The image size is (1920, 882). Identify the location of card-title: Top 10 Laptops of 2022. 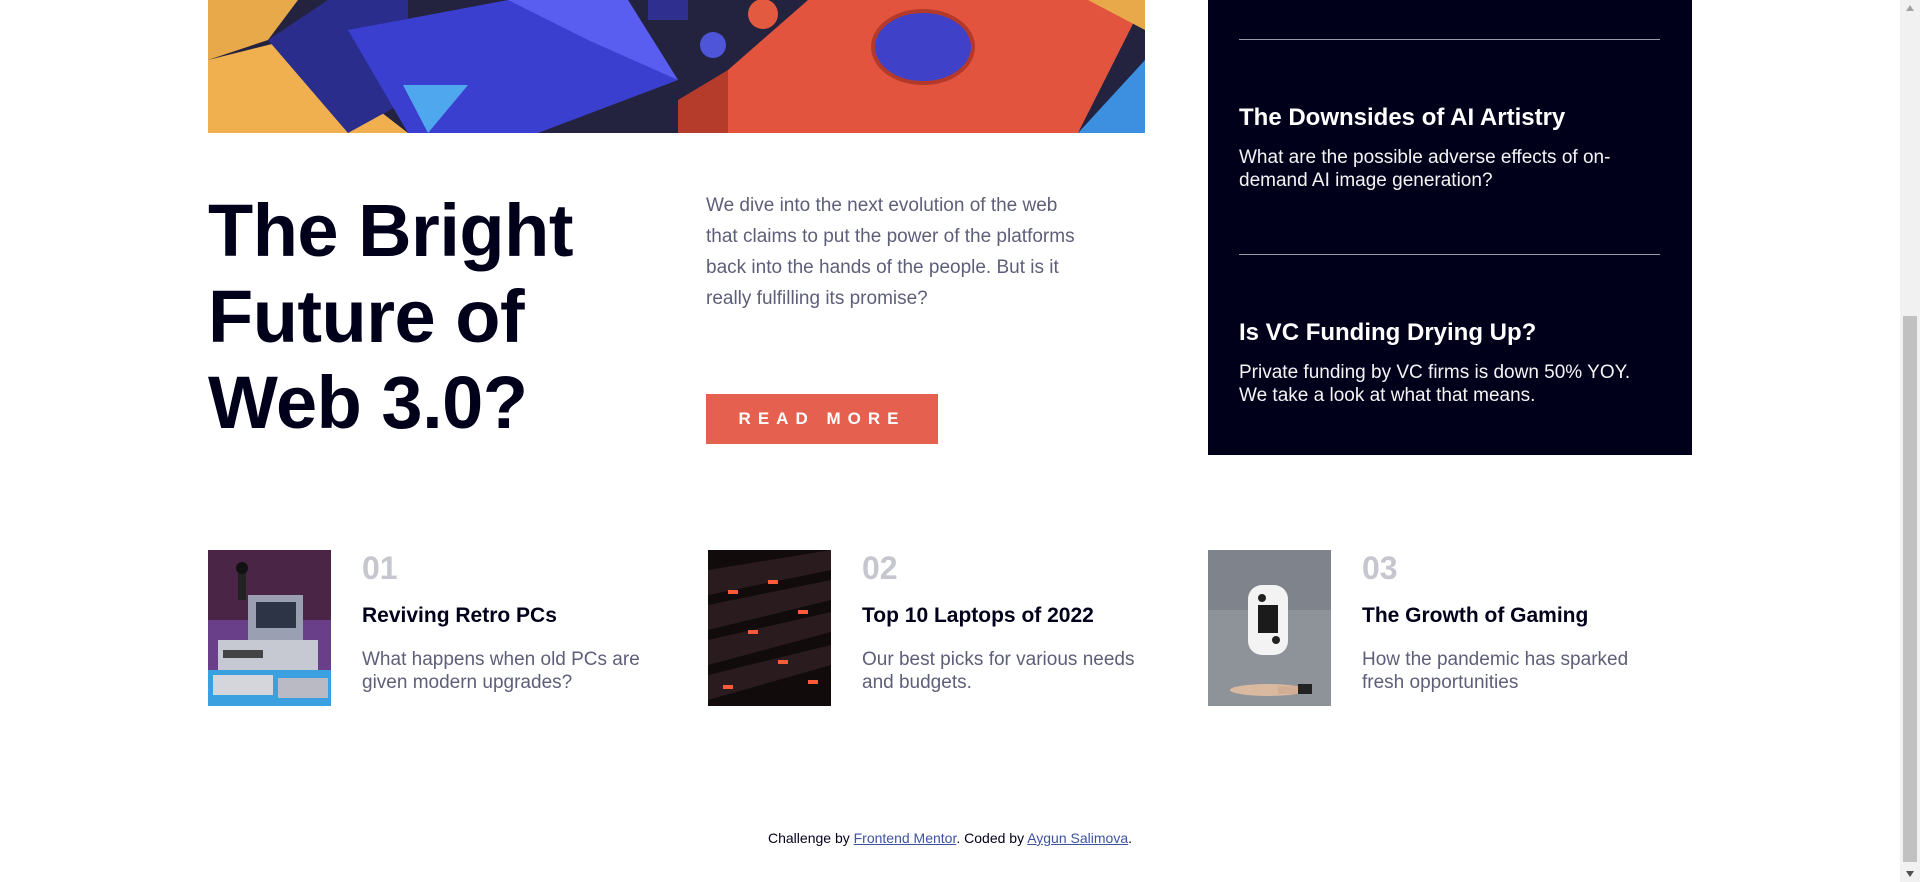
(978, 616).